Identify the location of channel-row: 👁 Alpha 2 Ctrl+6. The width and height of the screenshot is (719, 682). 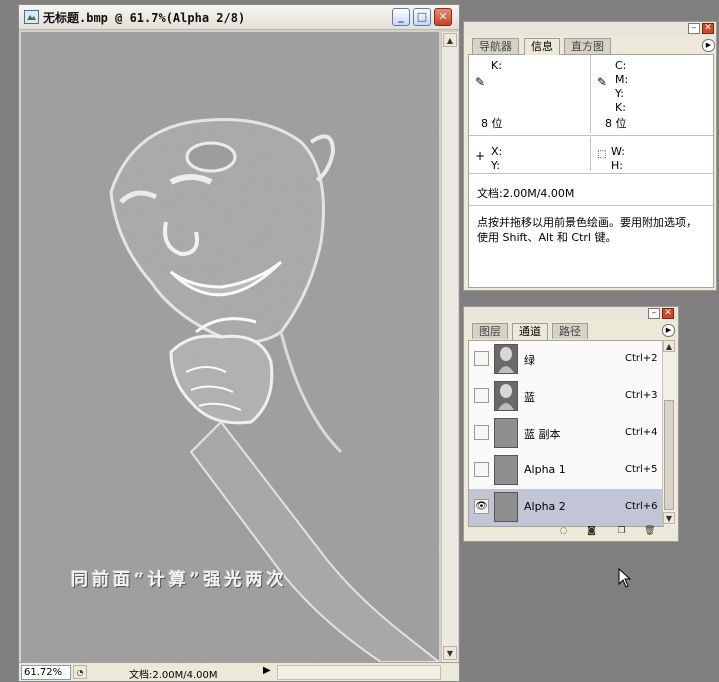
(566, 507).